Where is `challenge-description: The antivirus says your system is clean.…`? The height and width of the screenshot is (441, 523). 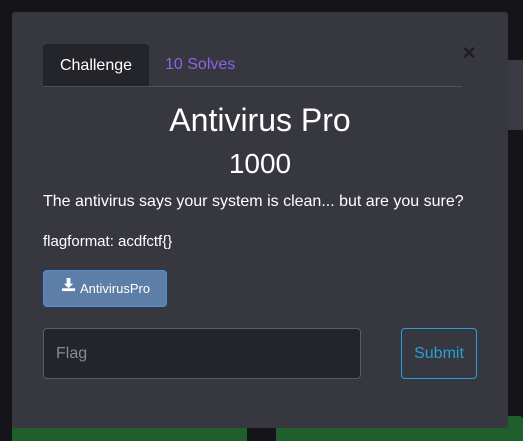 challenge-description: The antivirus says your system is clean.… is located at coordinates (253, 201).